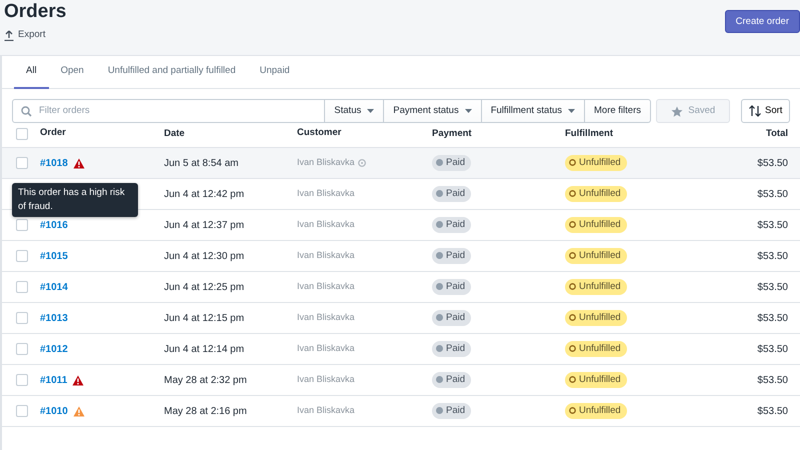 This screenshot has height=450, width=800. I want to click on order-date: Jun 4 at 12:30 pm, so click(204, 256).